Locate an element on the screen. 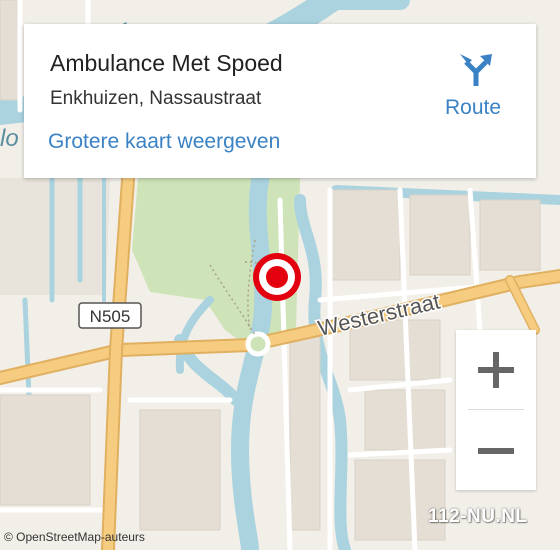 Image resolution: width=560 pixels, height=550 pixels. minus-icon is located at coordinates (496, 451).